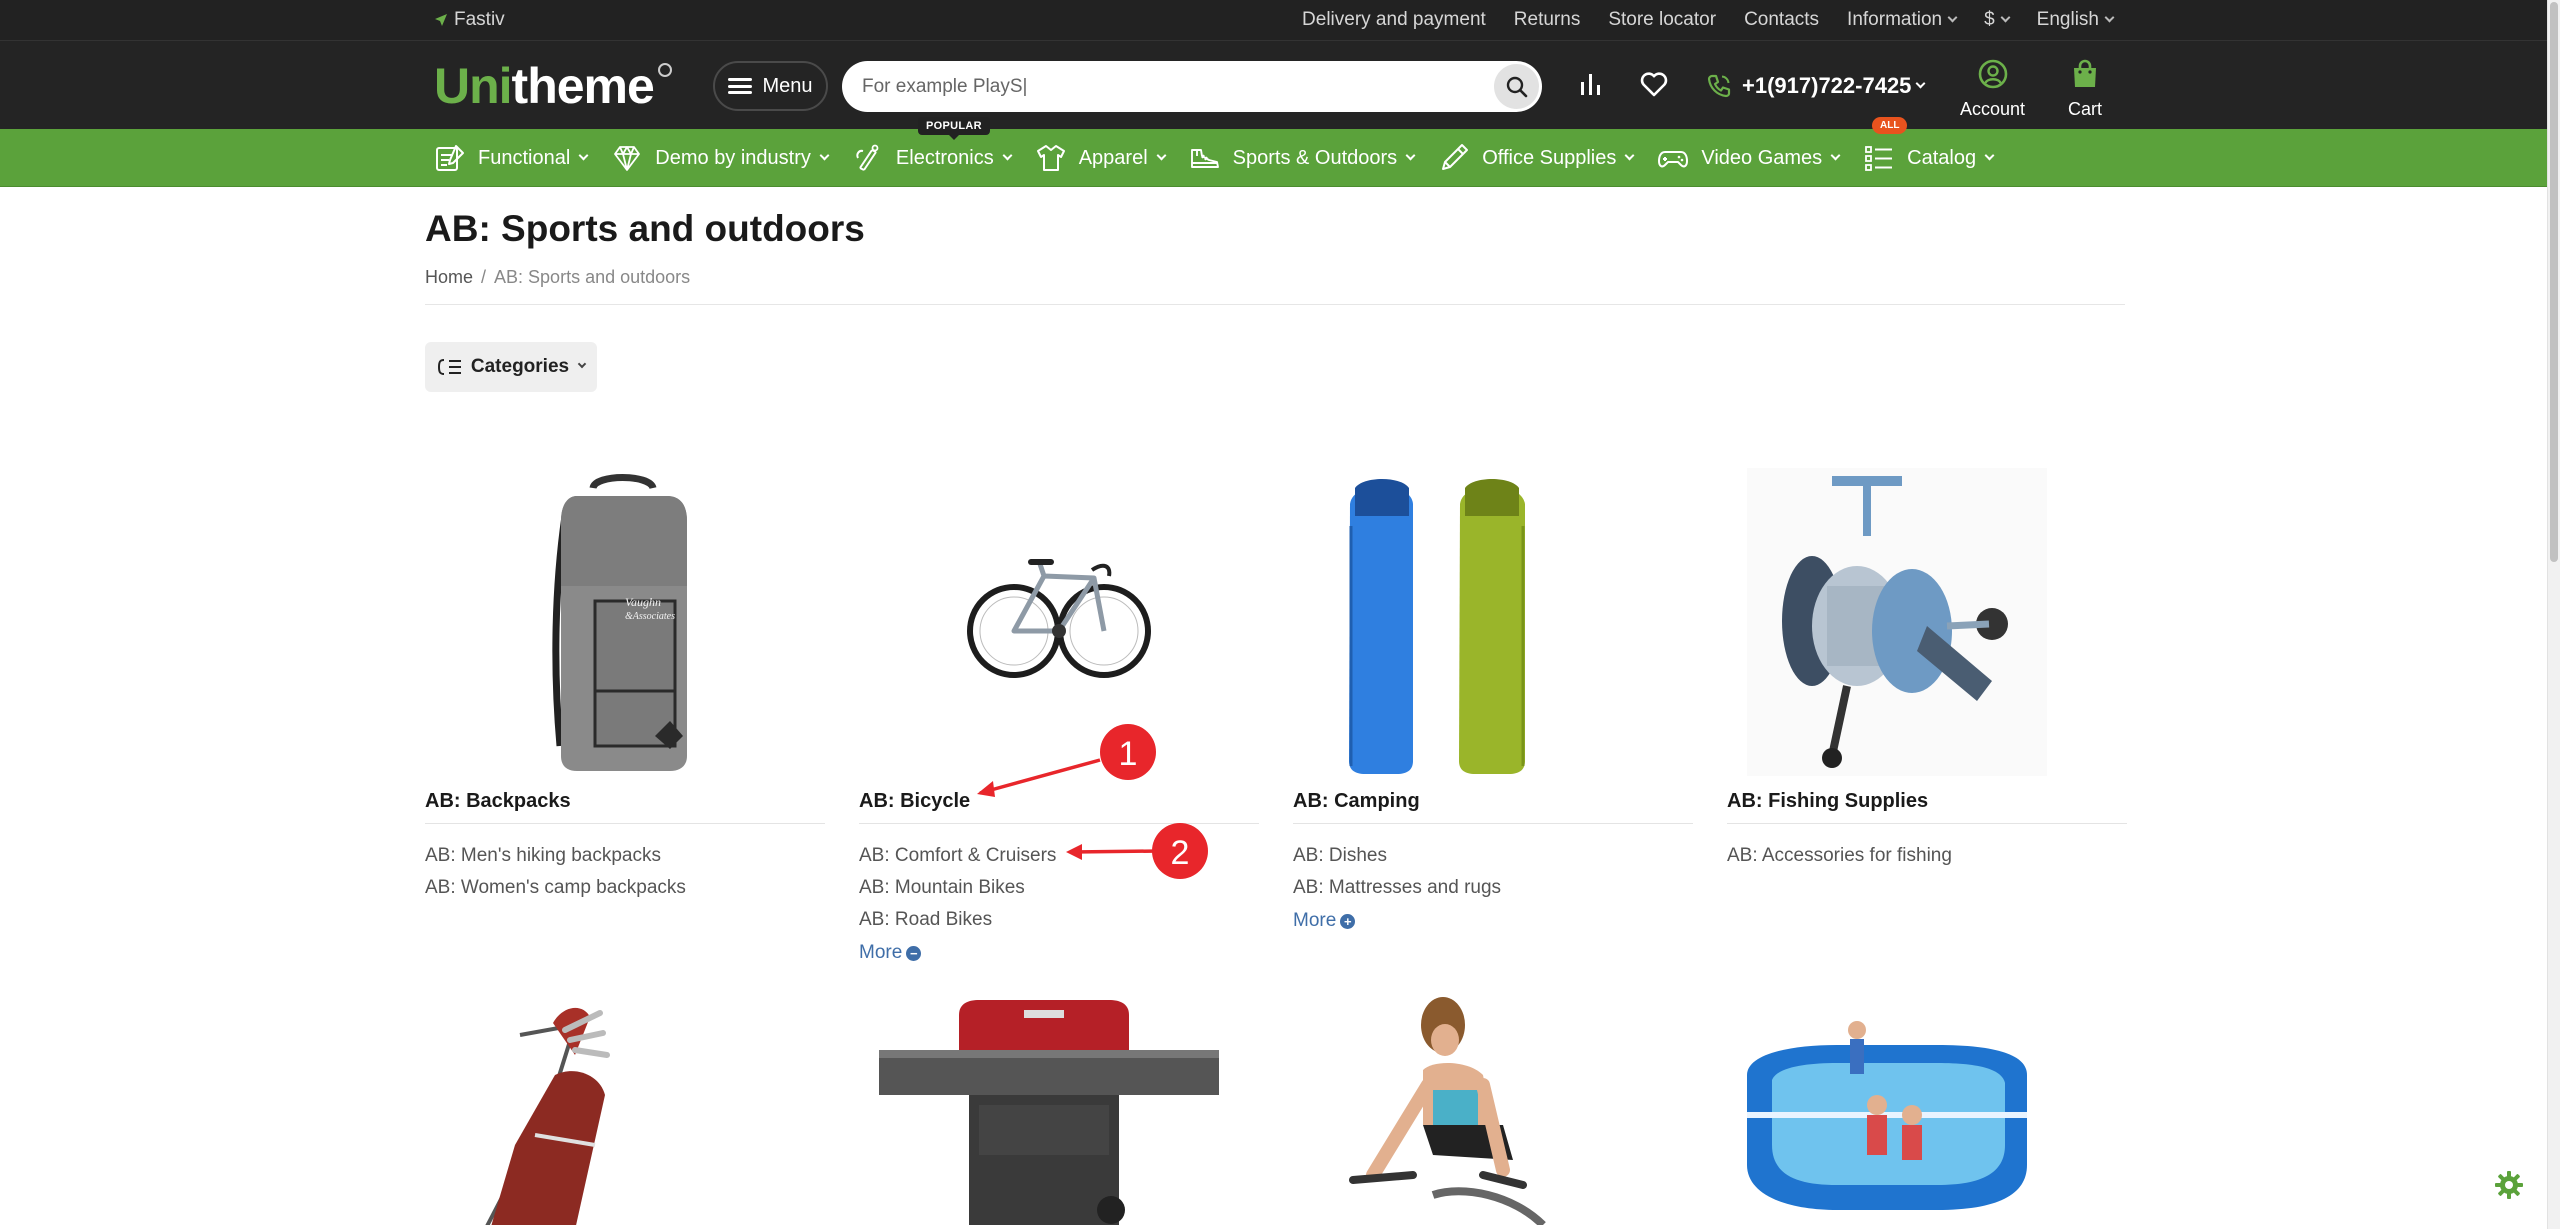 This screenshot has width=2560, height=1229. I want to click on nav-item-label: Office Supplies, so click(1549, 157).